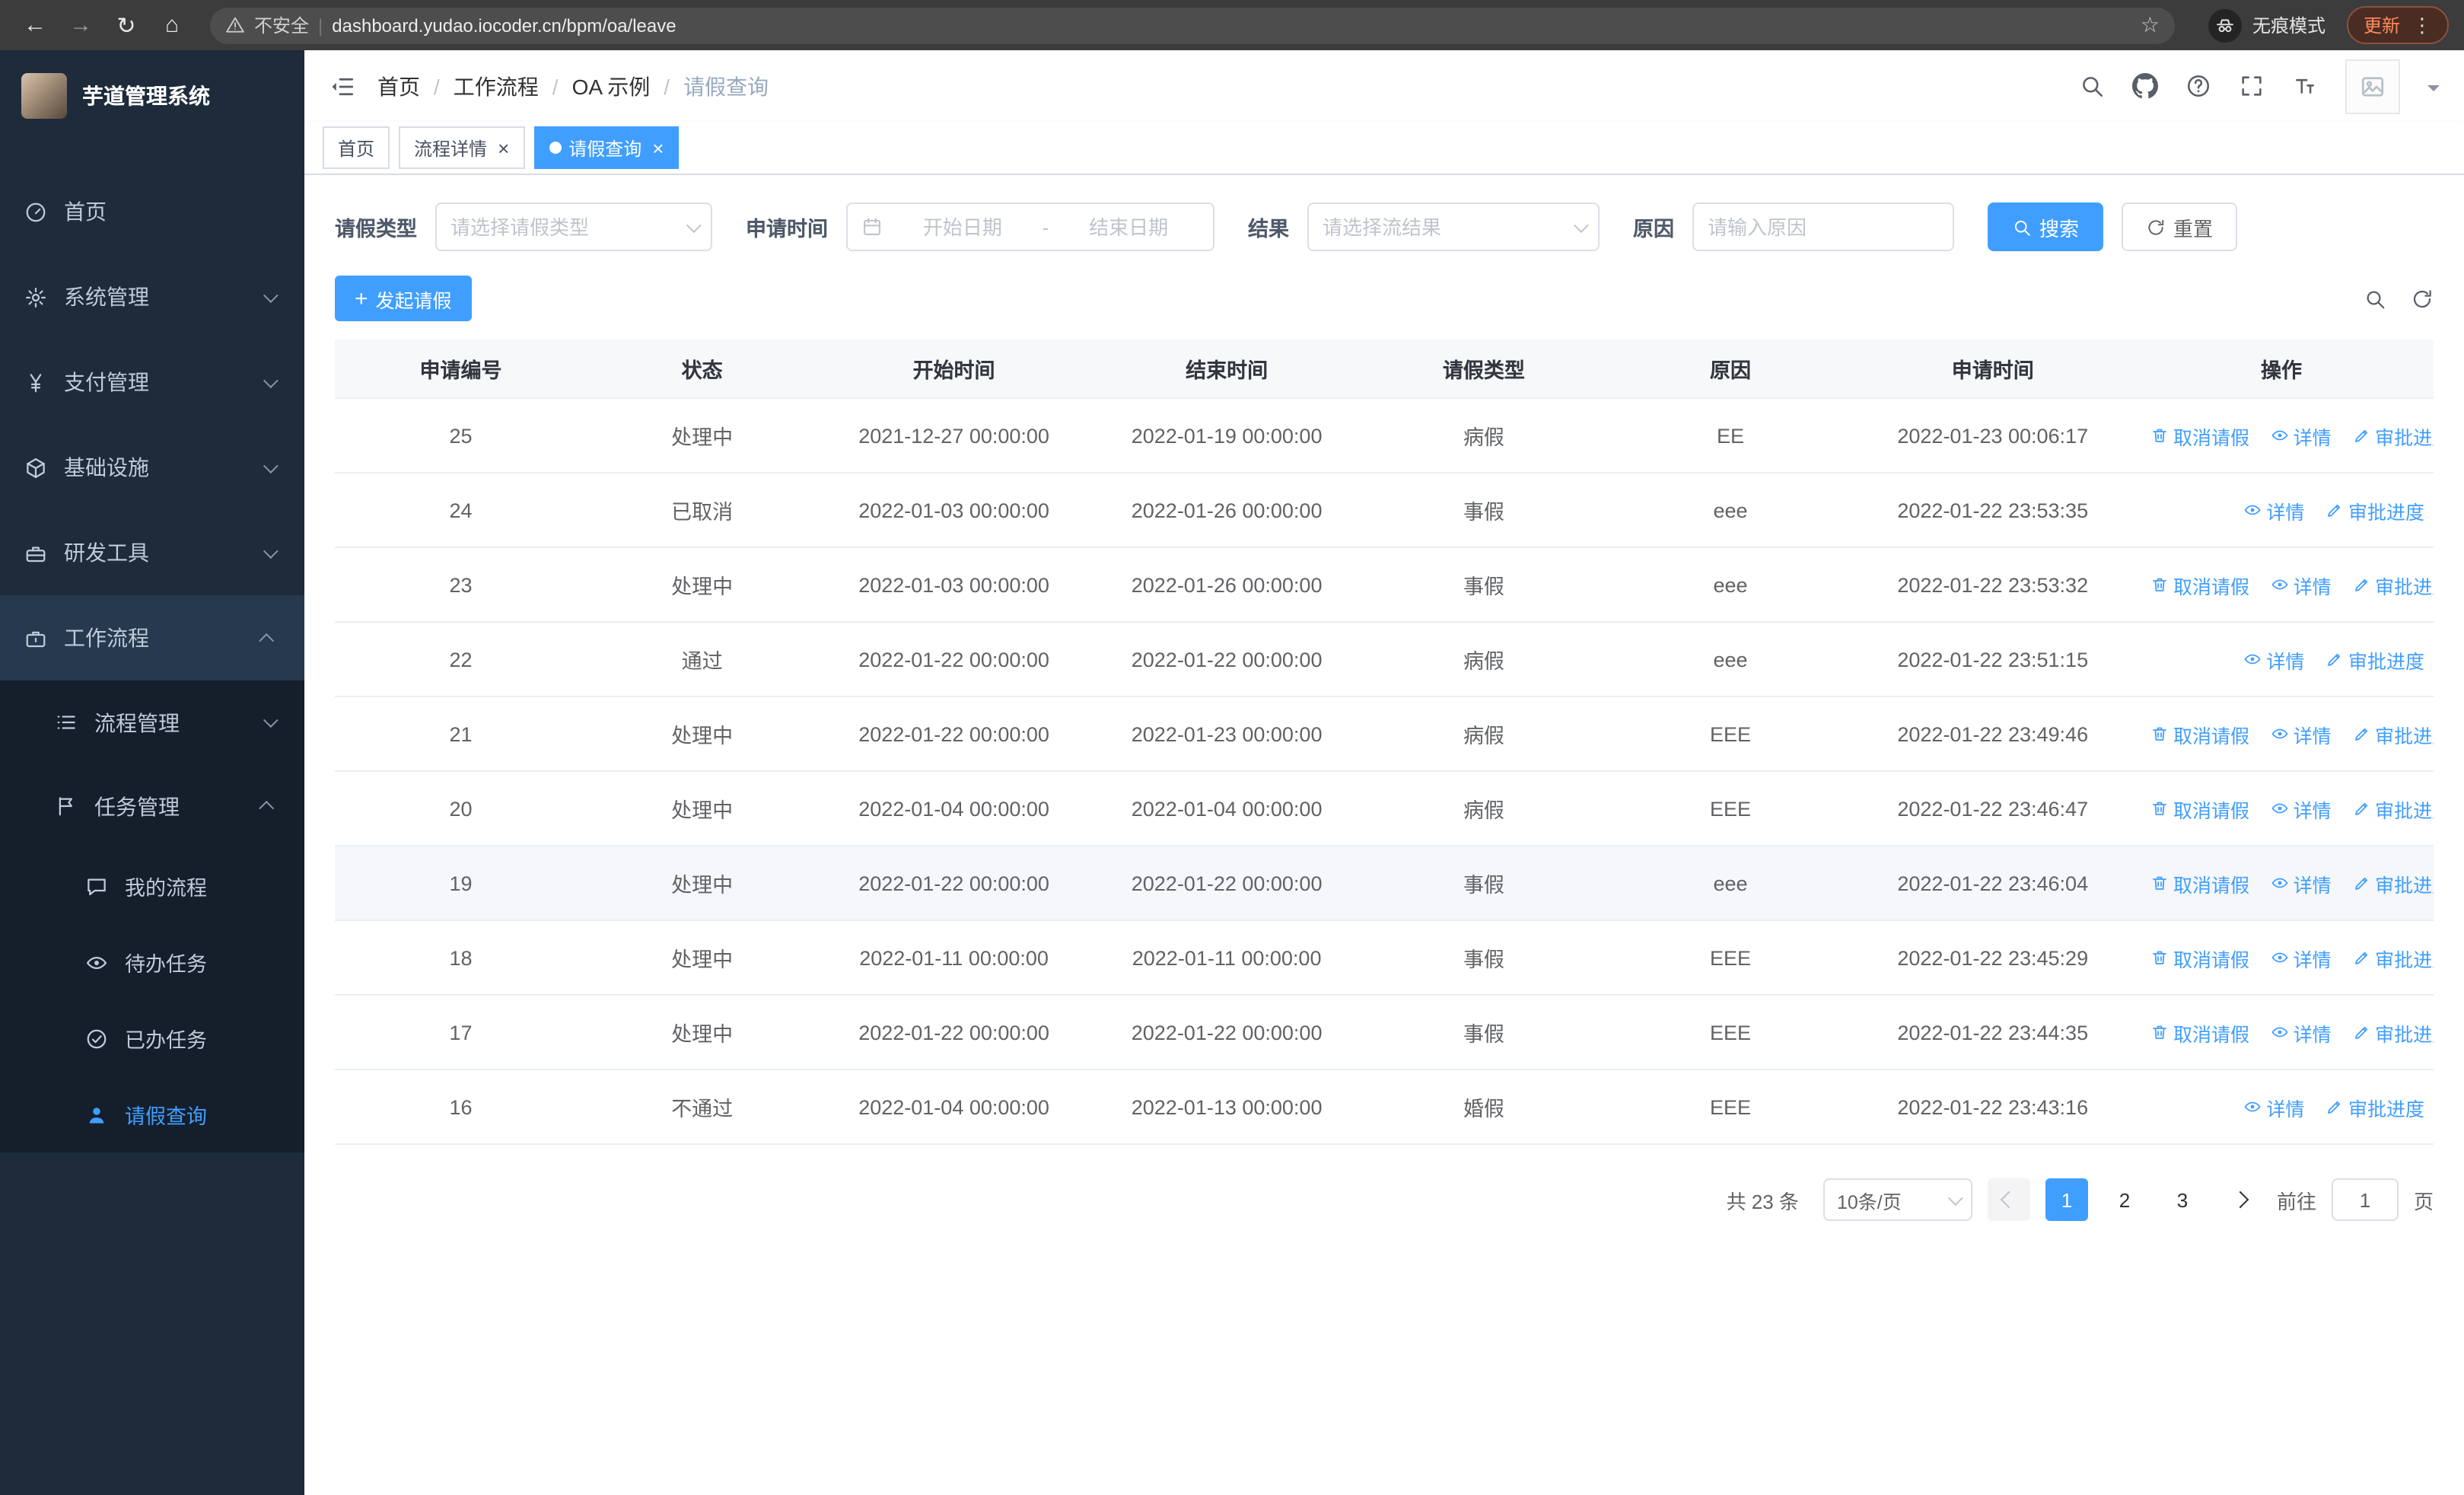 The image size is (2464, 1495). I want to click on end-date-input, so click(1128, 226).